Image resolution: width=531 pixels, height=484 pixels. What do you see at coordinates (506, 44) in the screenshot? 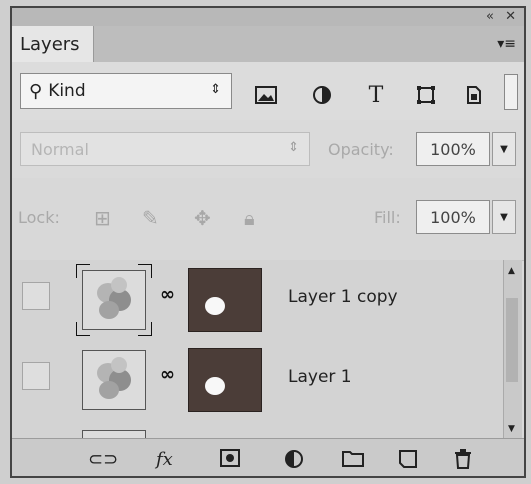
I see `panel-menu-icon: ▾≡` at bounding box center [506, 44].